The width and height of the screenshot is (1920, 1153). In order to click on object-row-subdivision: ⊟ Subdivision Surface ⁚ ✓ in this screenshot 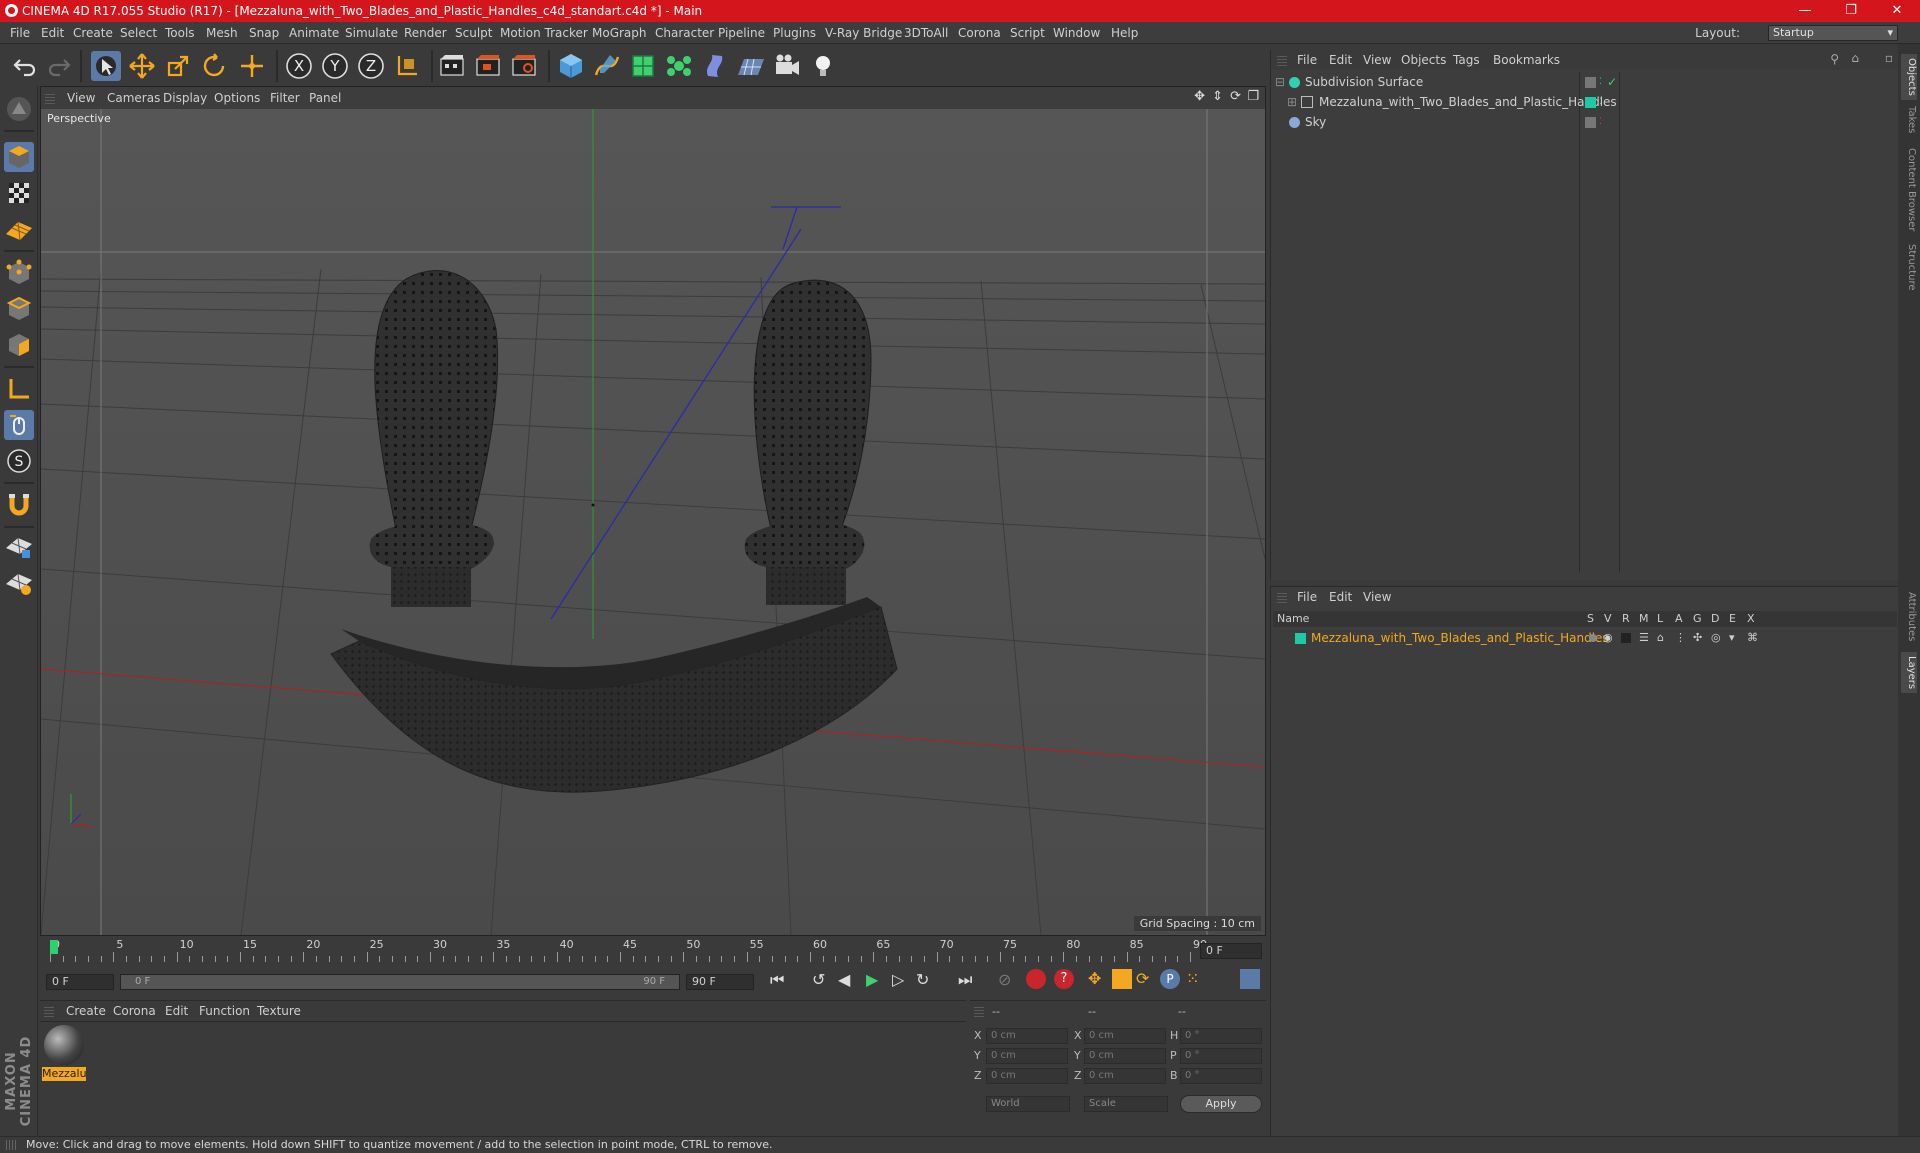, I will do `click(1585, 82)`.